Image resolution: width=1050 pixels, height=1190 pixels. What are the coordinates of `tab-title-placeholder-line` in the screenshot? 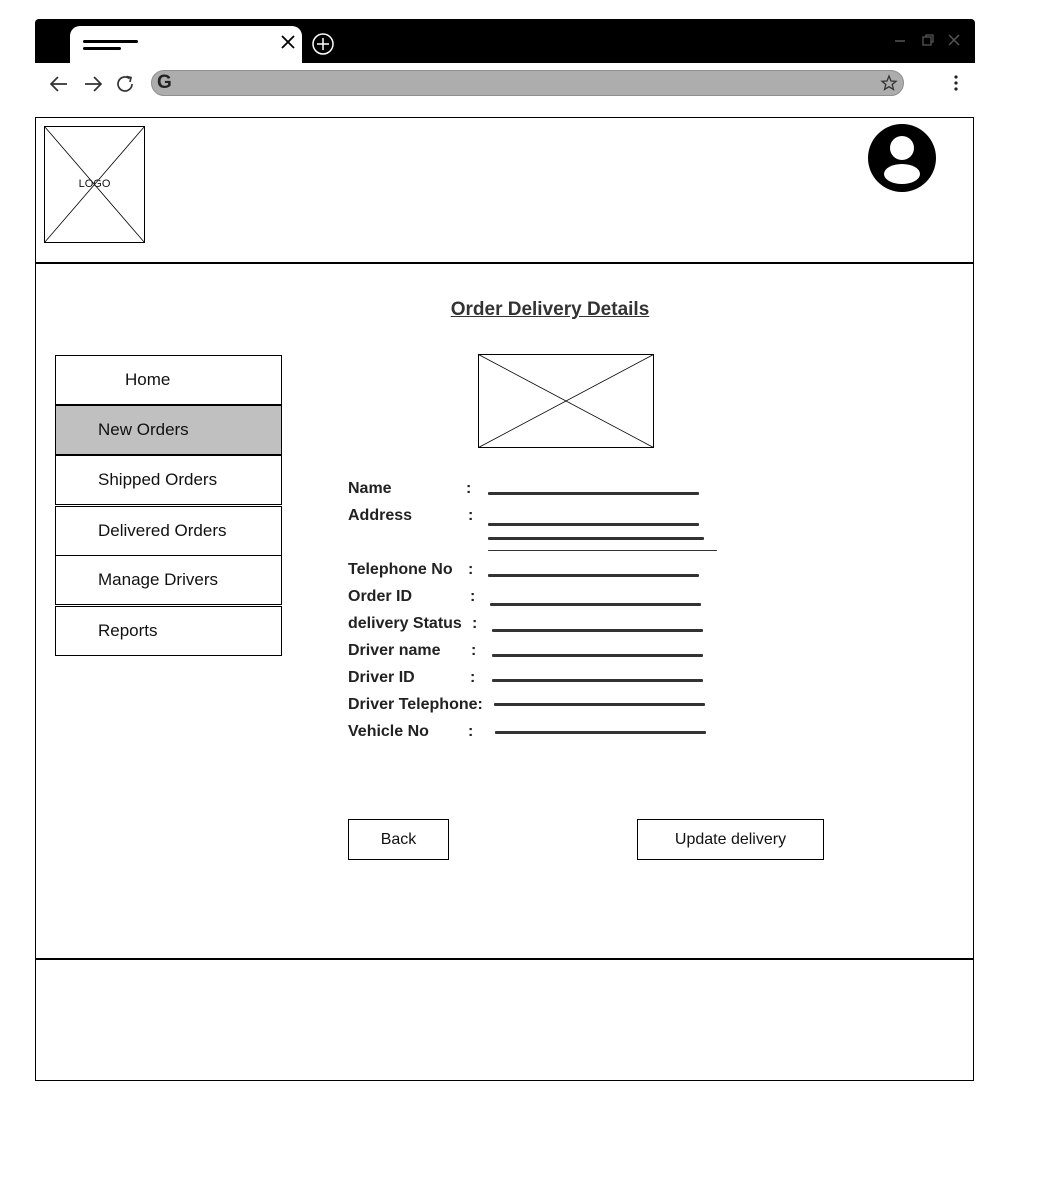 It's located at (102, 48).